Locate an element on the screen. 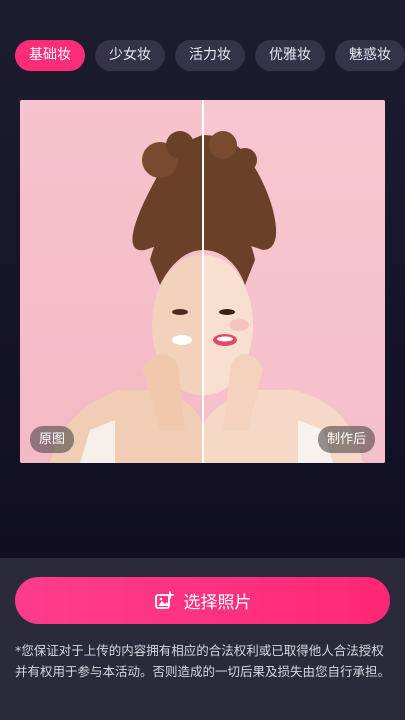 This screenshot has height=720, width=405. tab-vitality-makeup: 活力妆 is located at coordinates (210, 55).